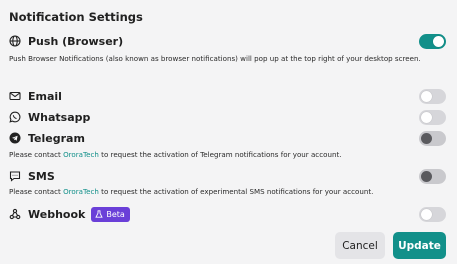 This screenshot has width=457, height=264. Describe the element at coordinates (15, 41) in the screenshot. I see `globe-icon` at that location.